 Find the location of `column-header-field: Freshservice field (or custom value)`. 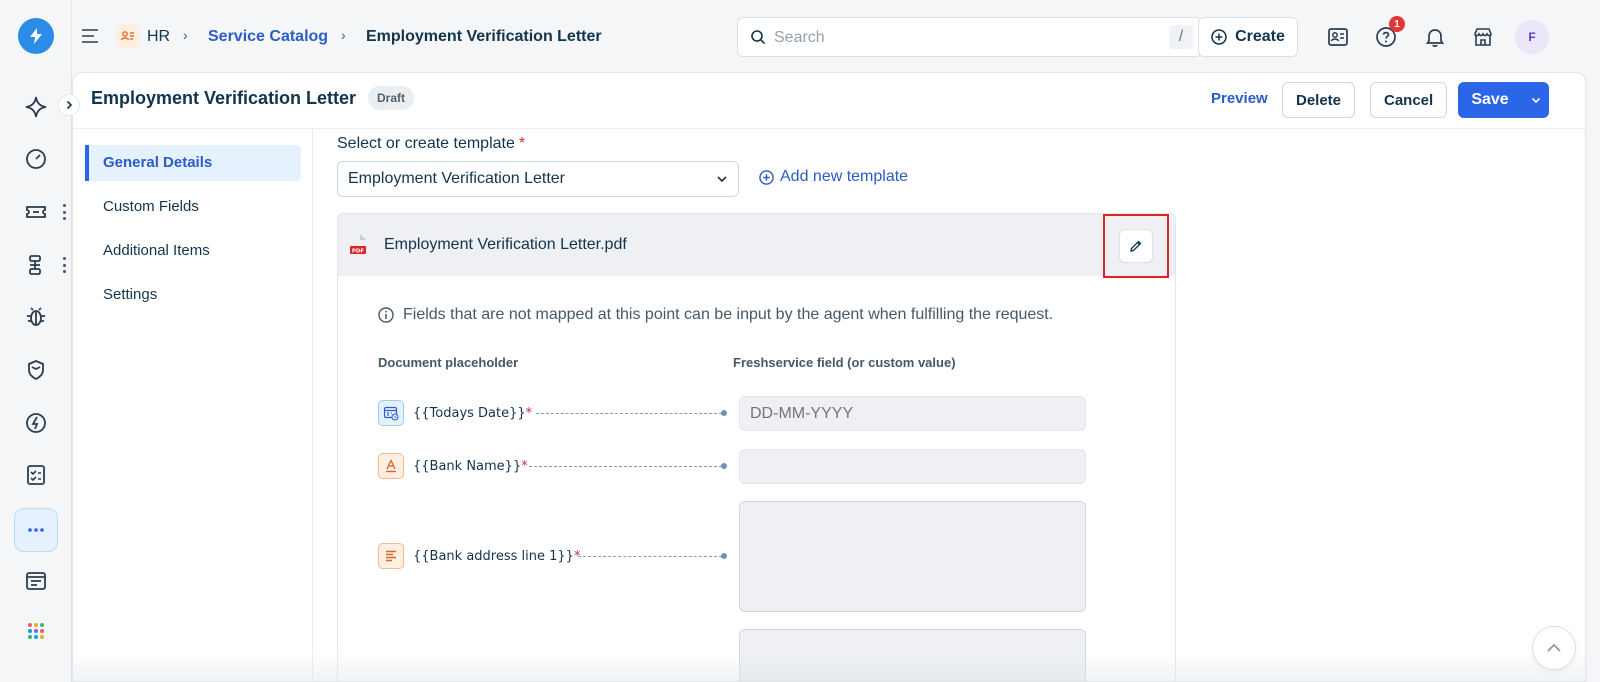

column-header-field: Freshservice field (or custom value) is located at coordinates (844, 362).